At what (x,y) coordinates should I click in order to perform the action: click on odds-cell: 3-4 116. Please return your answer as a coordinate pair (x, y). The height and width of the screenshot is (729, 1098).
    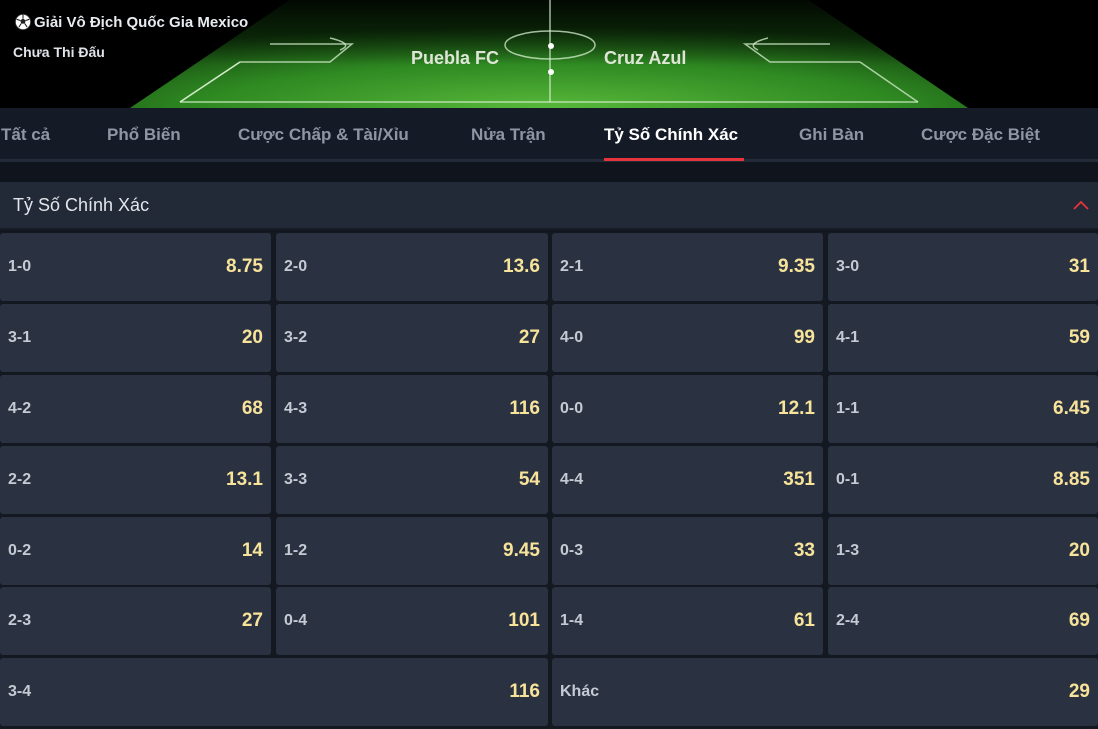
    Looking at the image, I should click on (274, 692).